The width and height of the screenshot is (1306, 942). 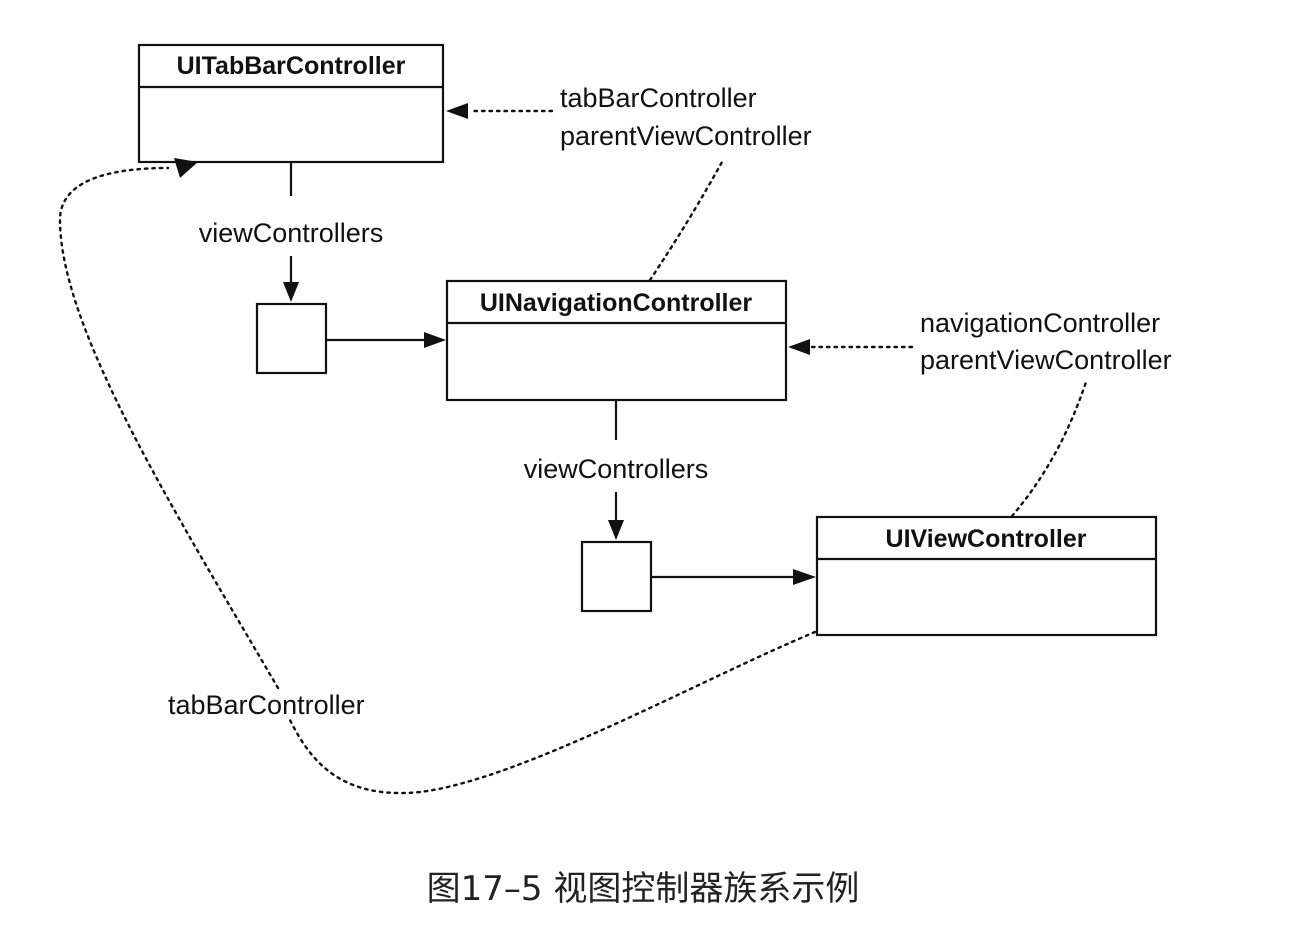 I want to click on arrowhead-down-top, so click(x=291, y=292).